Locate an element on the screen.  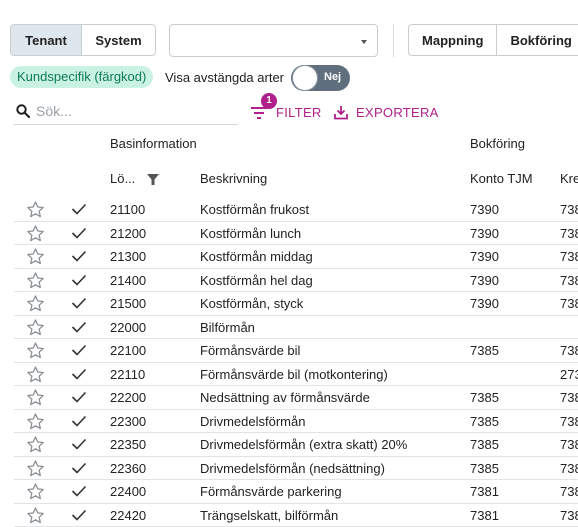
search-icon is located at coordinates (23, 111).